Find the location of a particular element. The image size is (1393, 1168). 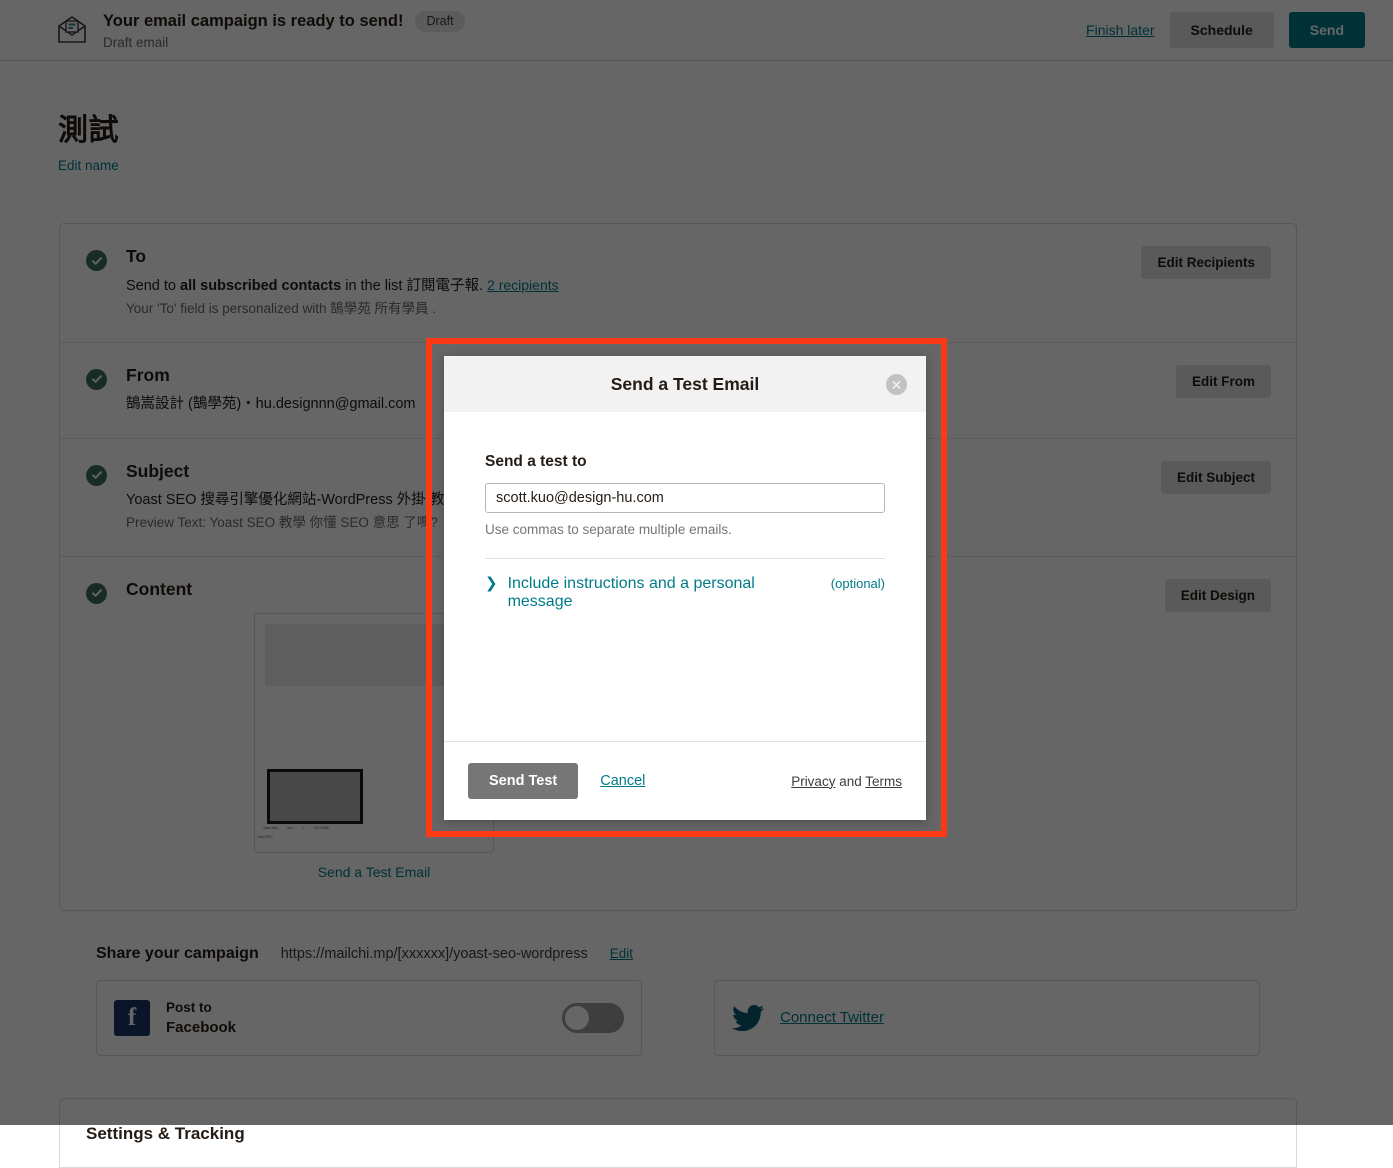

chevron-right-icon: ❯ is located at coordinates (491, 583).